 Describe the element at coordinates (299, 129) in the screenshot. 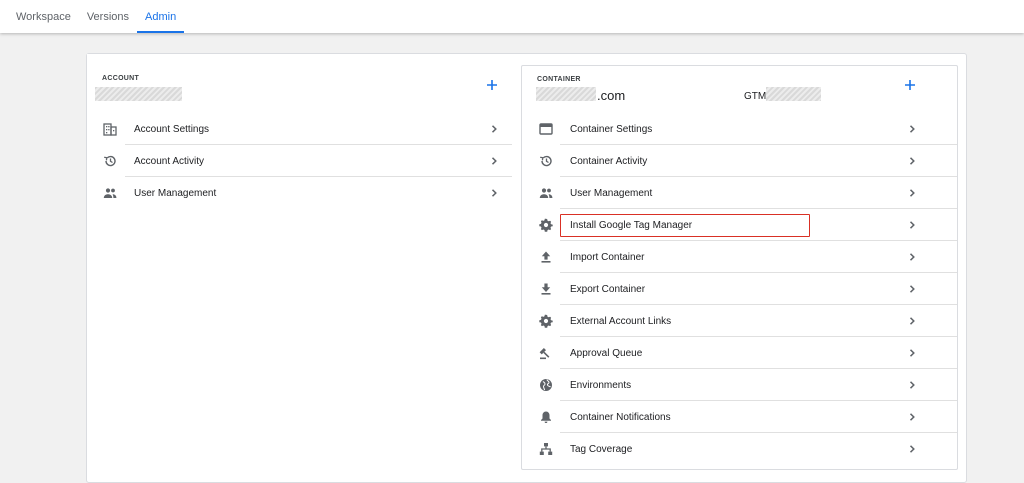

I see `account-item-account-settings: Account Settings` at that location.